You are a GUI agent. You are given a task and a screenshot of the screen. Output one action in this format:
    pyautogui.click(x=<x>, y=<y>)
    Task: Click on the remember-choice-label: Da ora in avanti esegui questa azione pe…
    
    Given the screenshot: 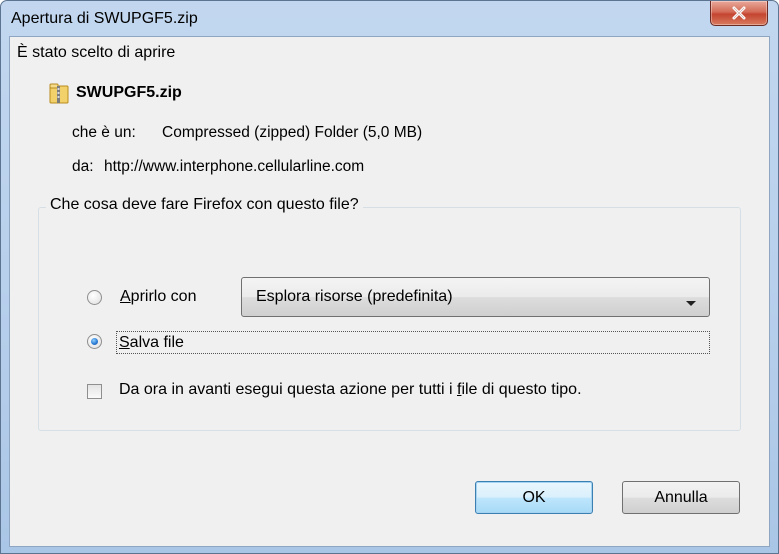 What is the action you would take?
    pyautogui.click(x=350, y=390)
    